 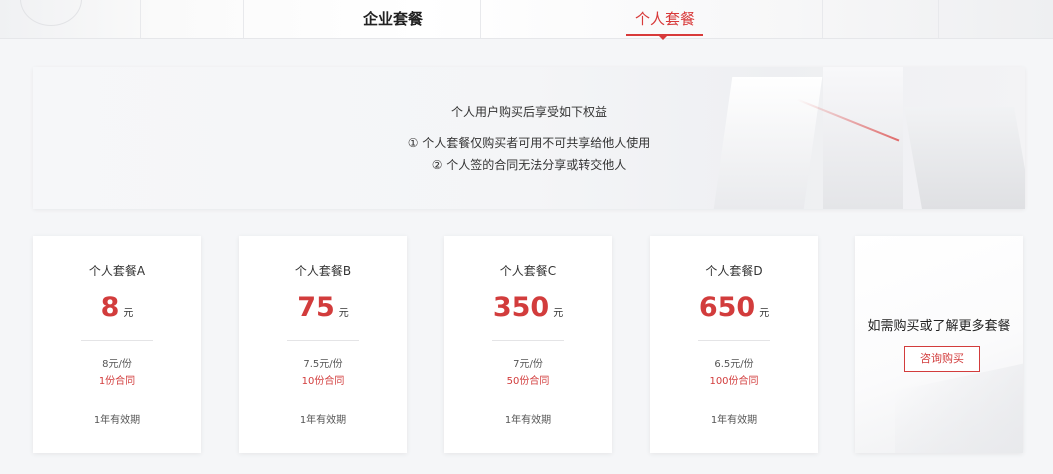 What do you see at coordinates (529, 143) in the screenshot?
I see `benefit-line-1: ① 个人套餐仅购买者可用不可共享给他人使用` at bounding box center [529, 143].